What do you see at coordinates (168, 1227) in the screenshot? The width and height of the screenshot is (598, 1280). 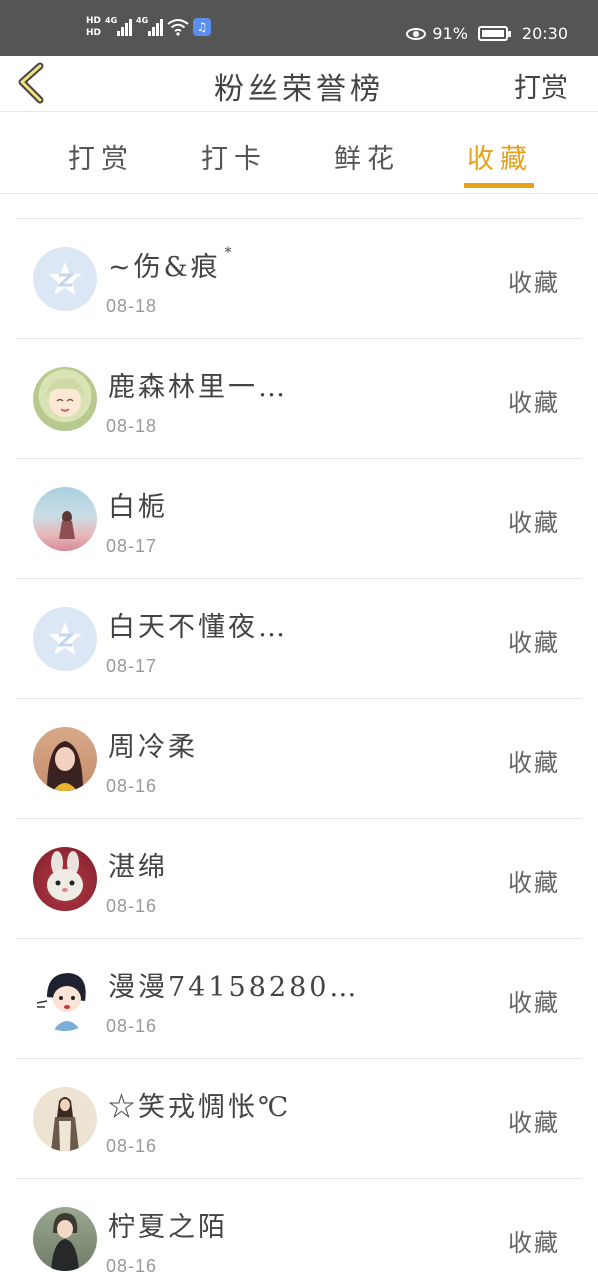 I see `fan-name: 柠夏之陌` at bounding box center [168, 1227].